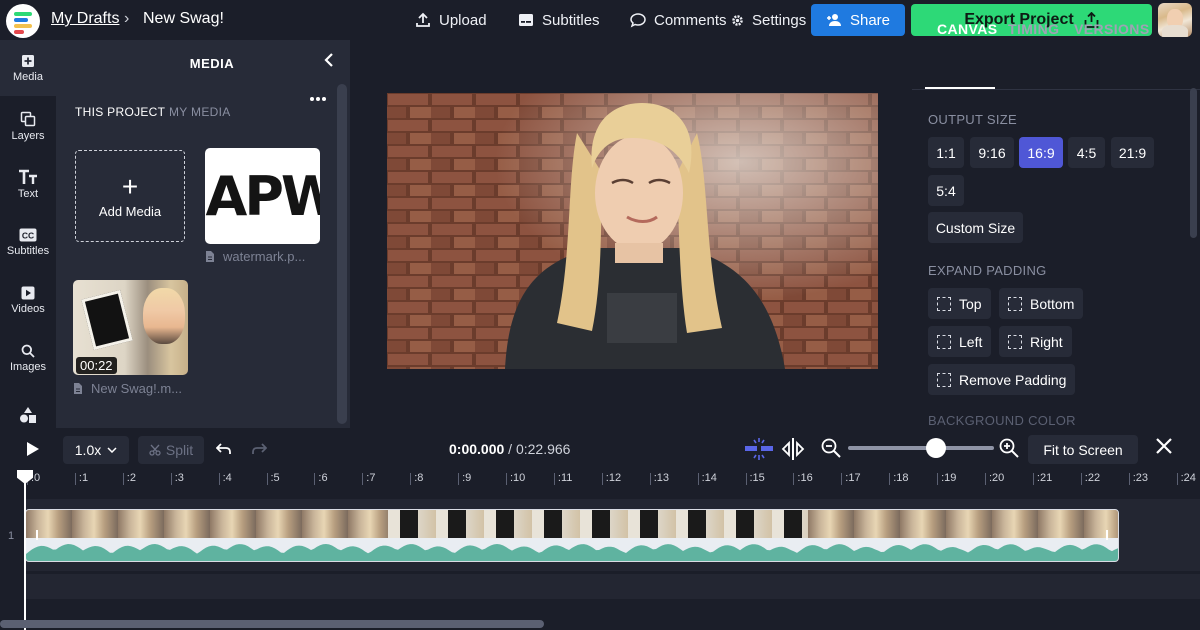 This screenshot has width=1200, height=630. I want to click on settings-button: Settings, so click(768, 20).